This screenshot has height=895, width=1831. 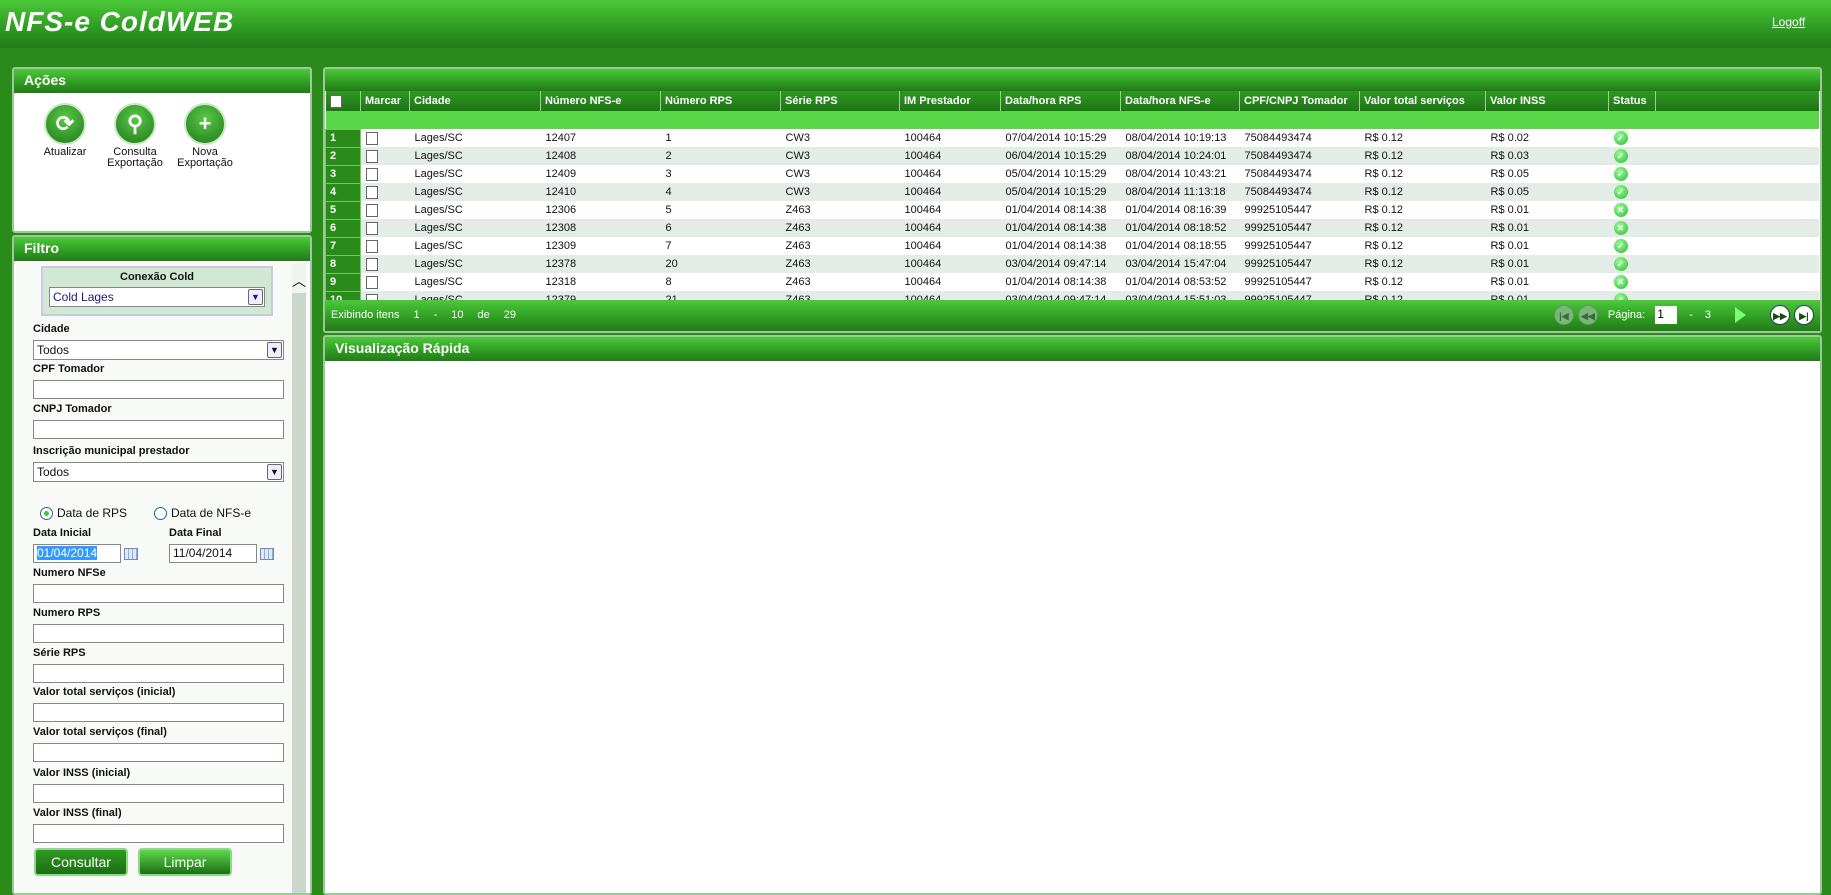 I want to click on column-header: Cidade, so click(x=475, y=101).